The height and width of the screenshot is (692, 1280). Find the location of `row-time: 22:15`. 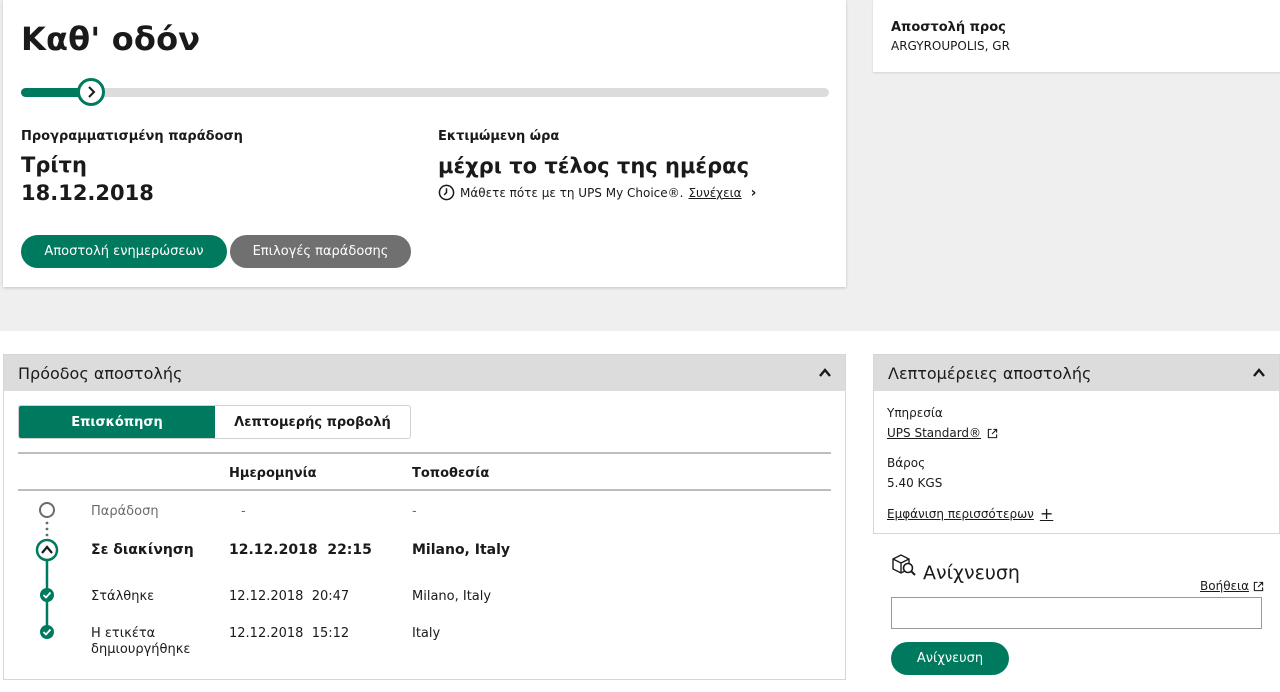

row-time: 22:15 is located at coordinates (349, 550).